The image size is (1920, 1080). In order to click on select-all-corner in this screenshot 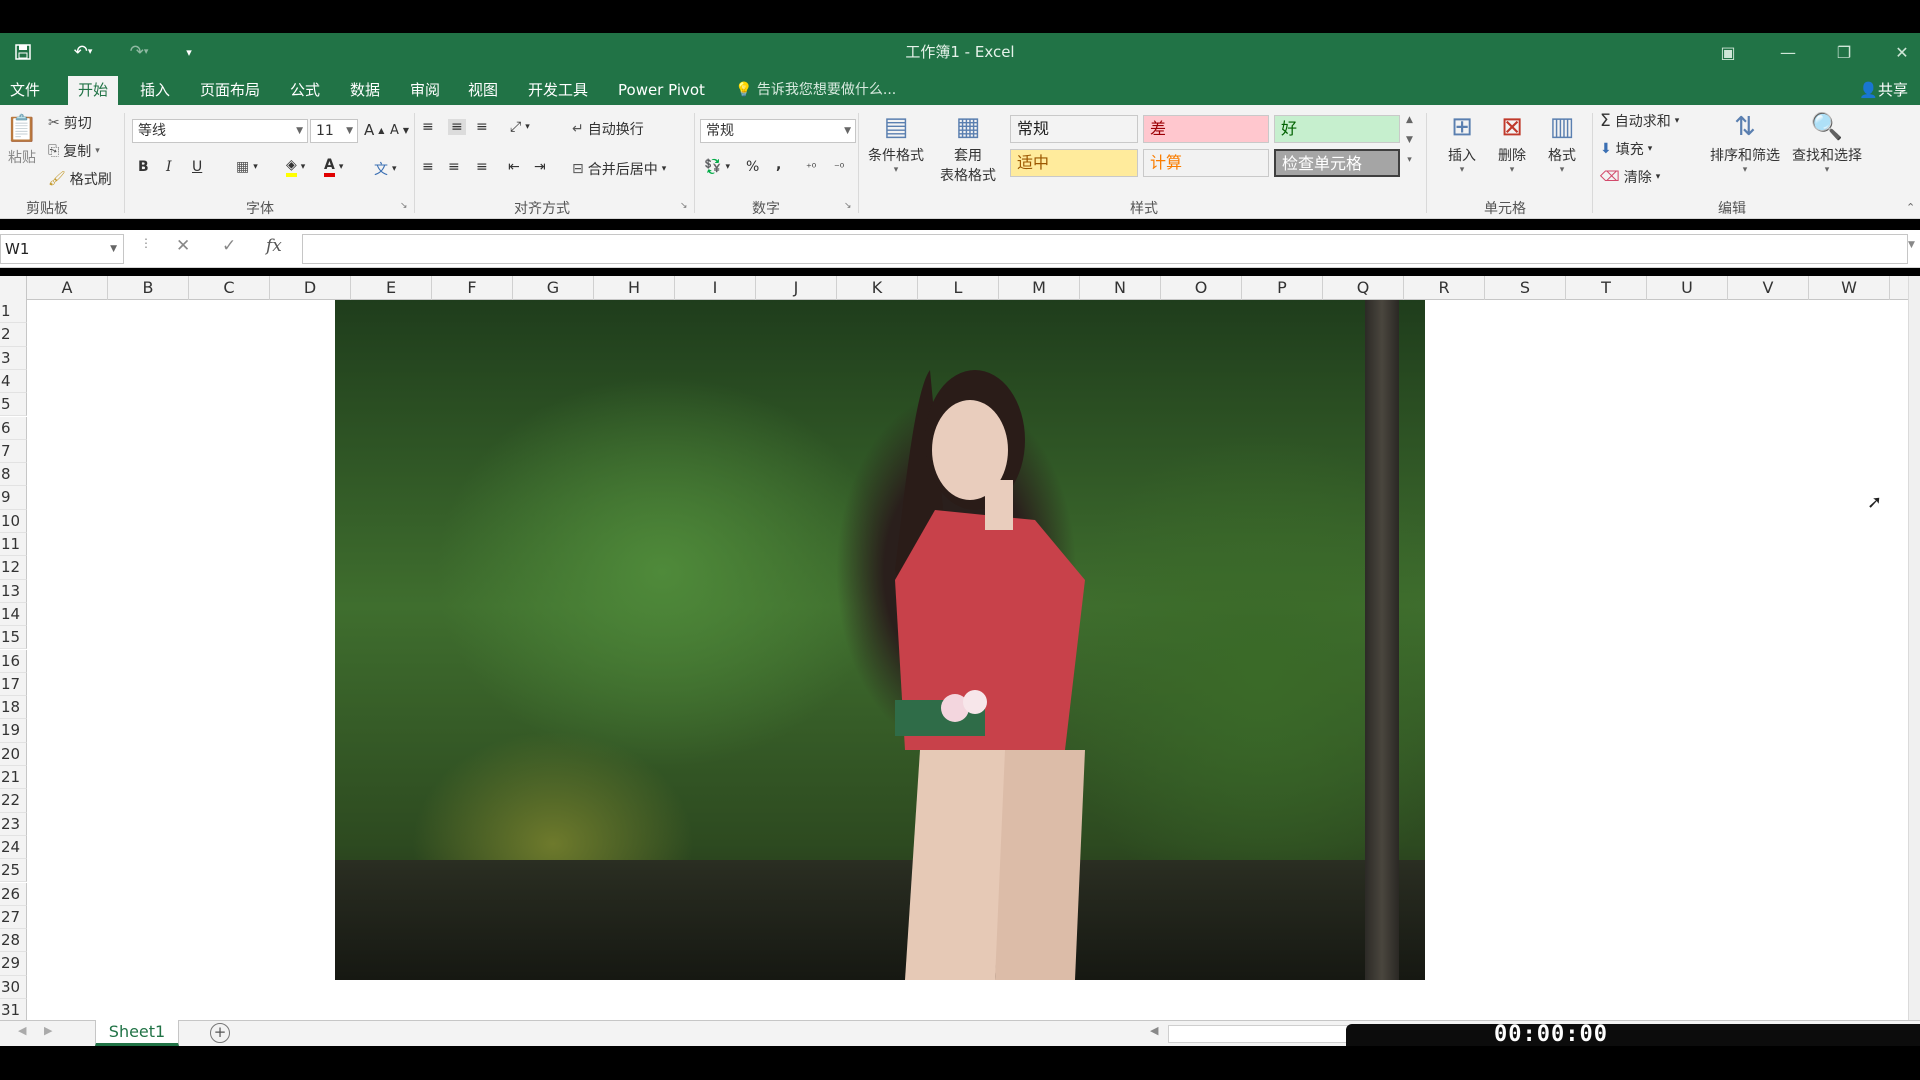, I will do `click(13, 288)`.